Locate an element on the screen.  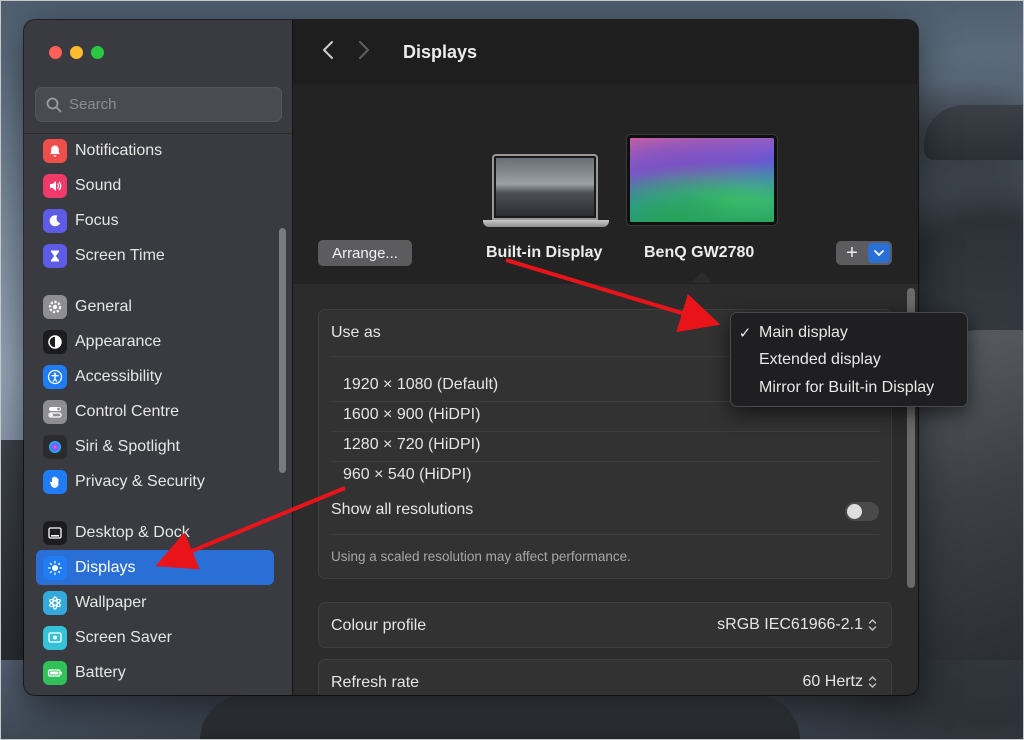
bell-icon is located at coordinates (55, 150).